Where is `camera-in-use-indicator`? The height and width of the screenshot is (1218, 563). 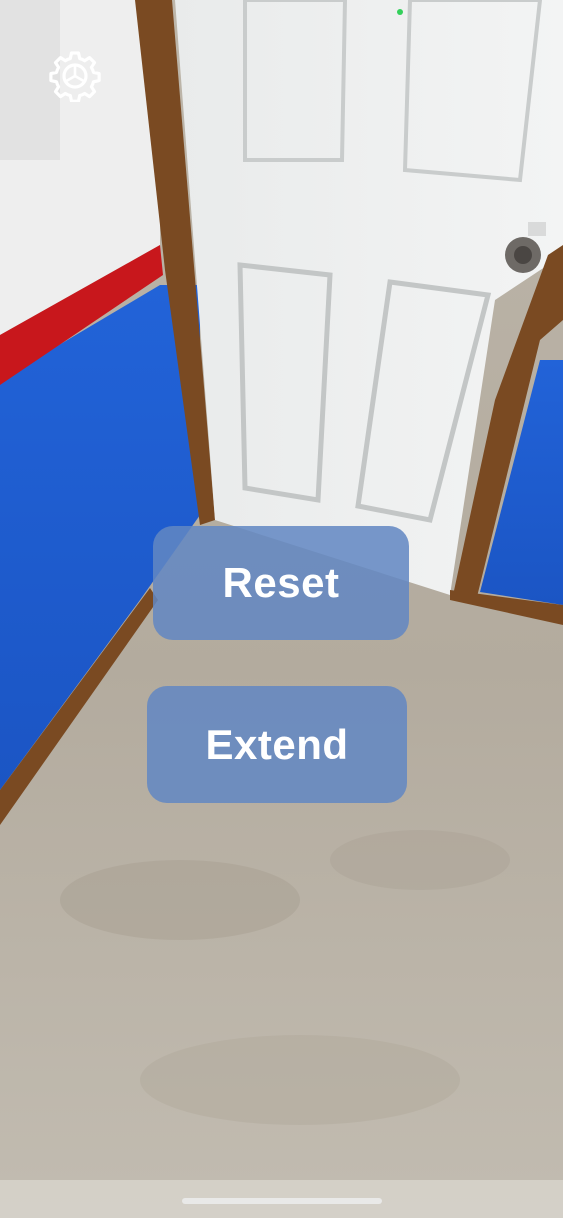
camera-in-use-indicator is located at coordinates (400, 12).